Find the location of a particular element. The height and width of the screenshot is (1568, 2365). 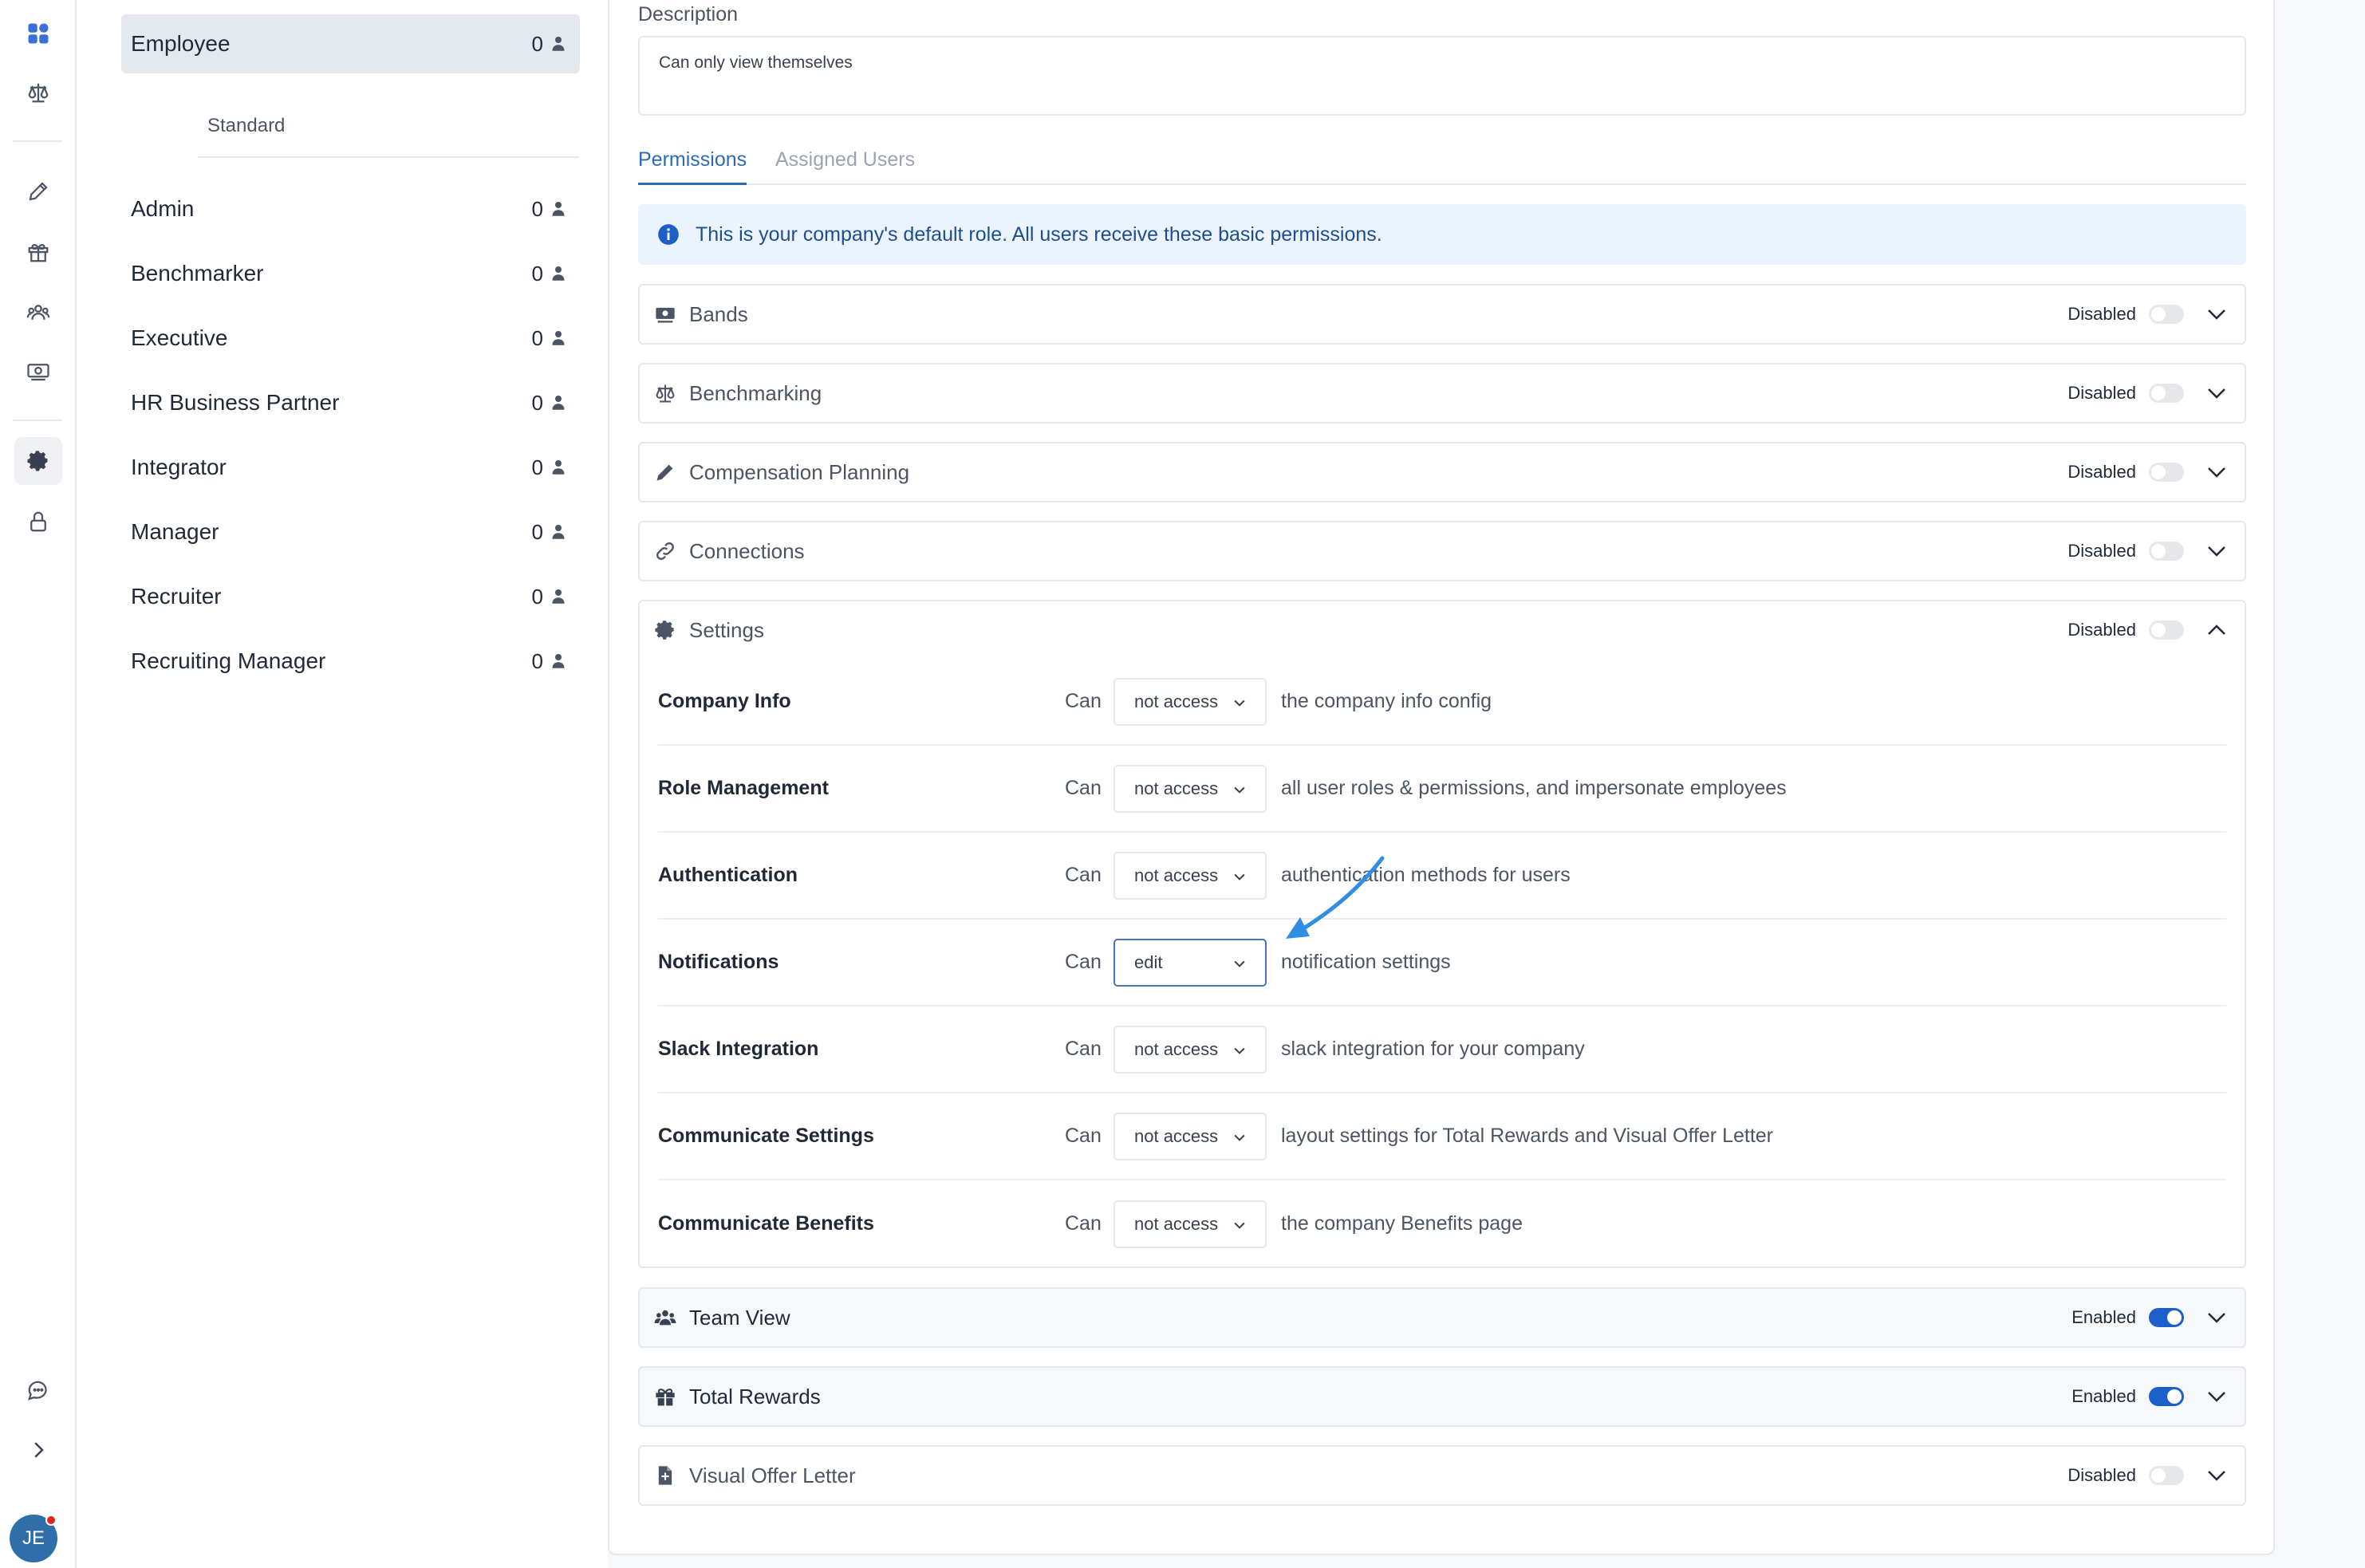

section-title: Total Rewards is located at coordinates (755, 1396).